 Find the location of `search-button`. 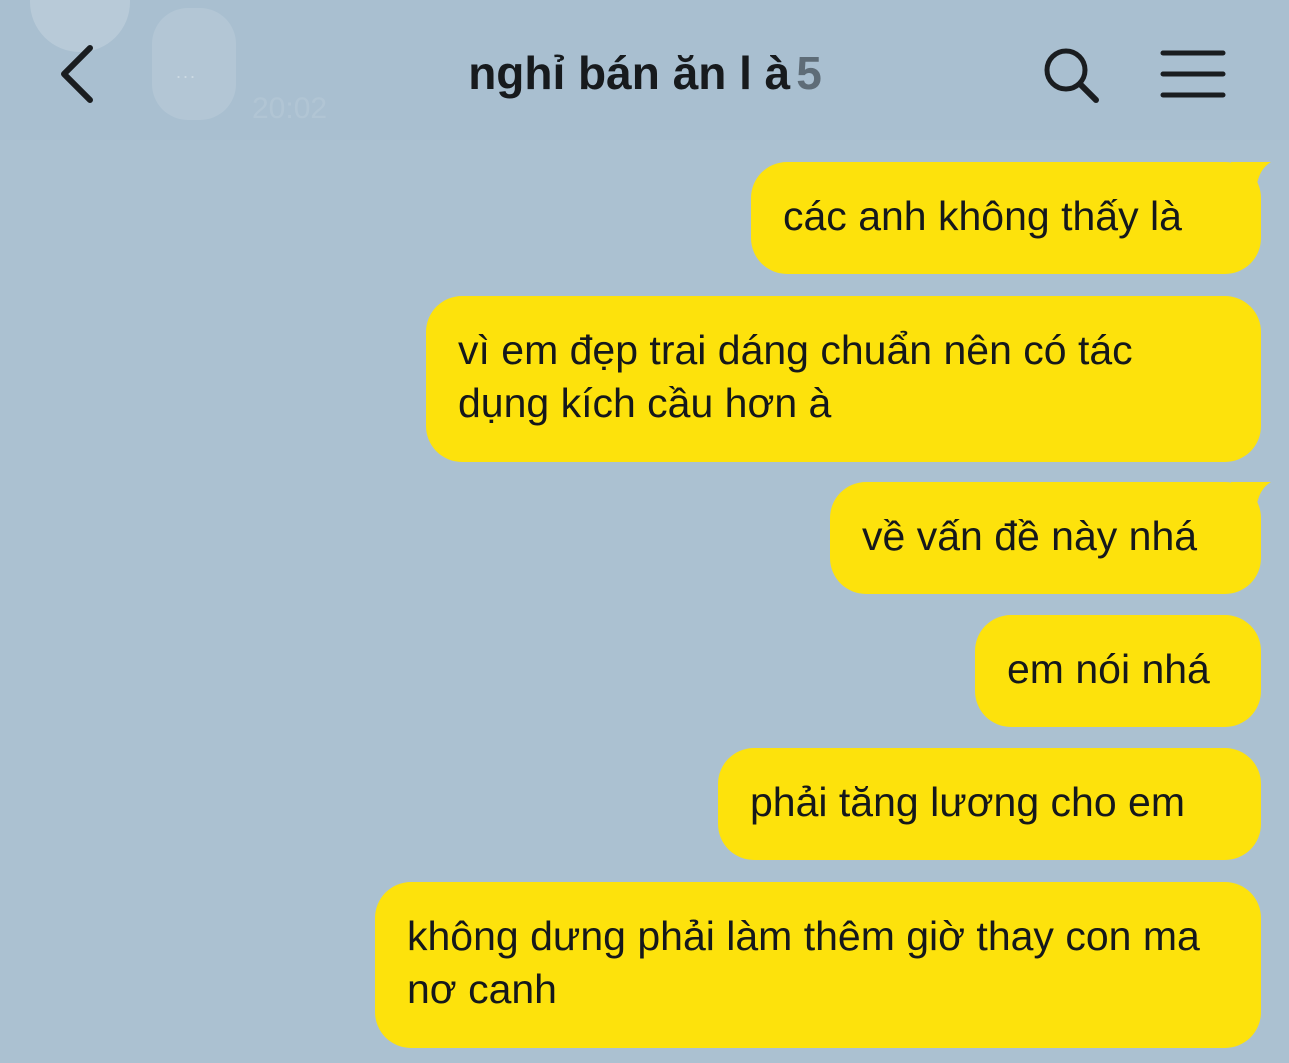

search-button is located at coordinates (1072, 76).